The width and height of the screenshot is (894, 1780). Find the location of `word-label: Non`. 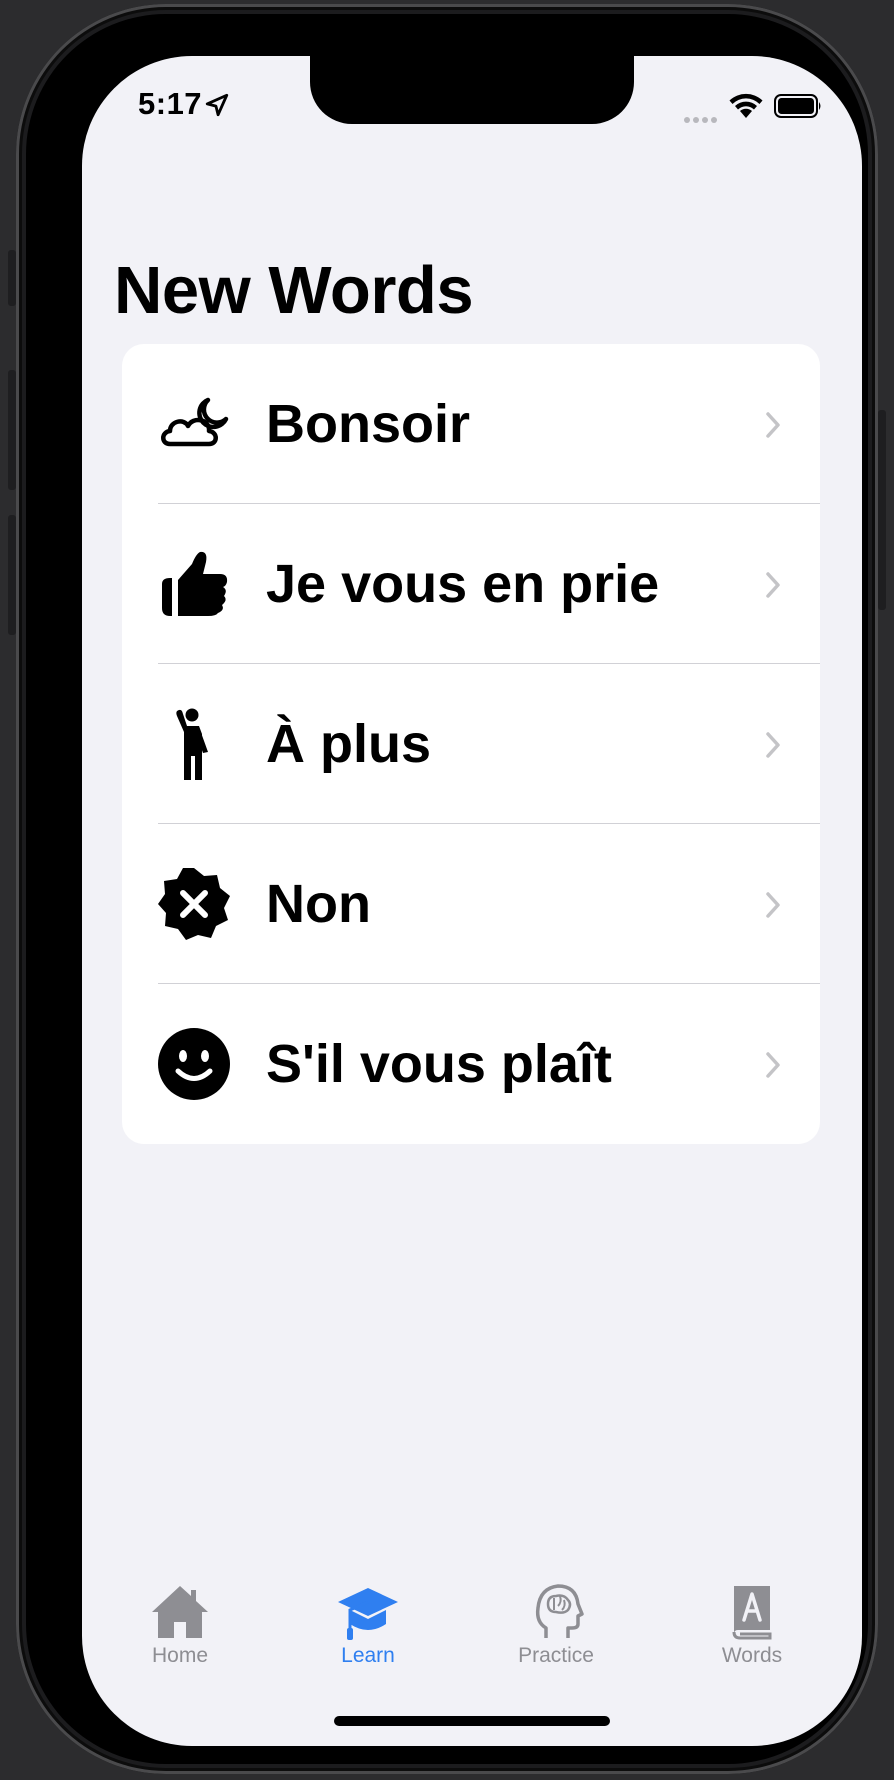

word-label: Non is located at coordinates (318, 904).